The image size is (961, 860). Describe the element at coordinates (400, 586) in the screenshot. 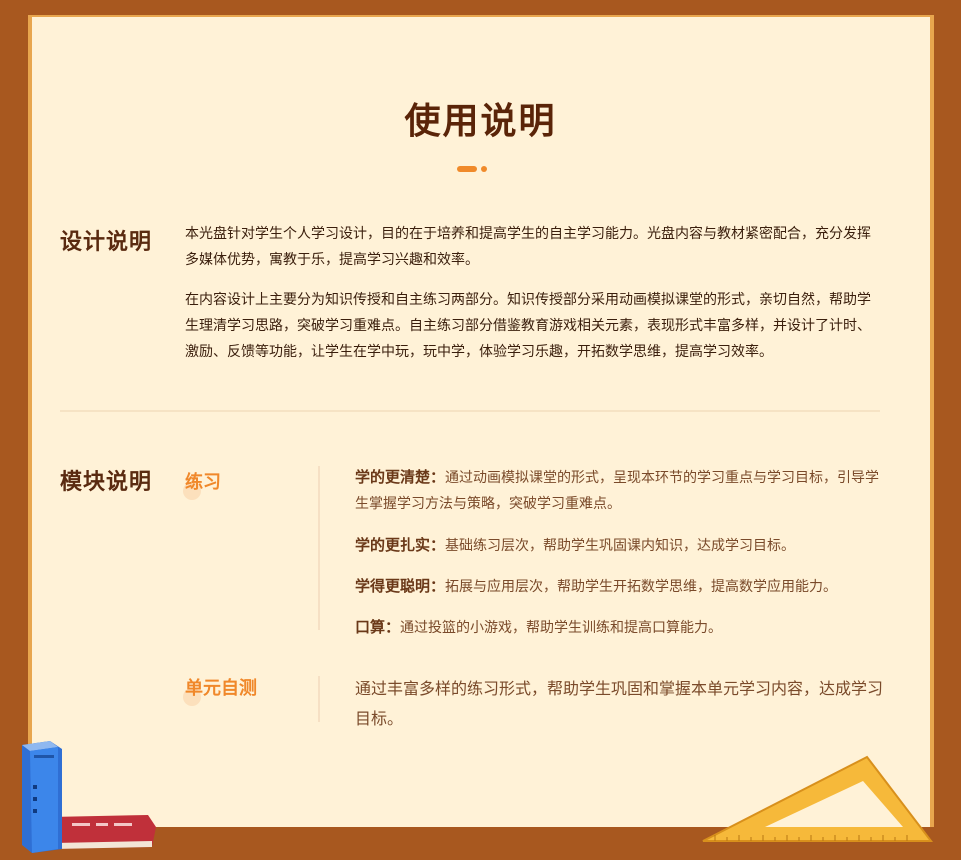

I see `practice-item-term: 学得更聪明：` at that location.